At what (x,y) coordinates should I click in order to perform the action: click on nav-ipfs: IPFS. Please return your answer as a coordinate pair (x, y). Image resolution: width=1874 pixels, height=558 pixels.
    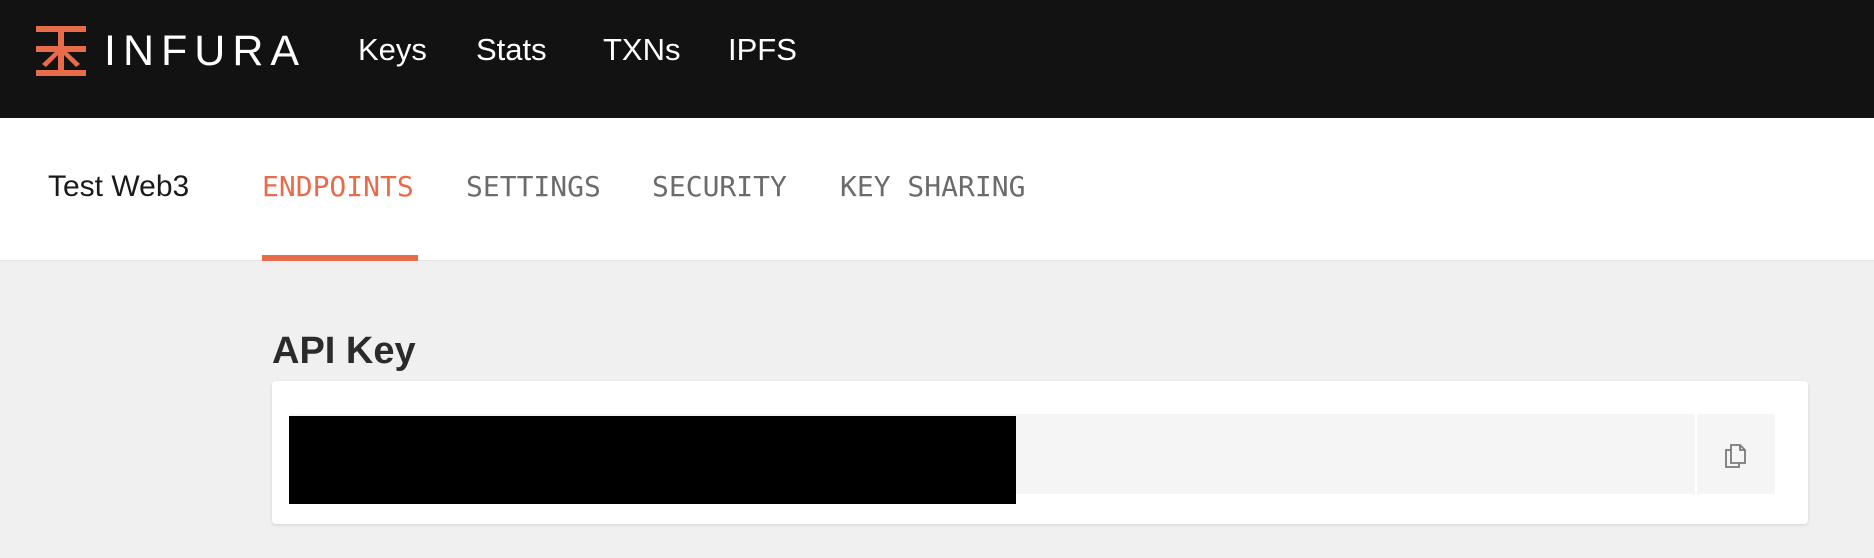
    Looking at the image, I should click on (762, 50).